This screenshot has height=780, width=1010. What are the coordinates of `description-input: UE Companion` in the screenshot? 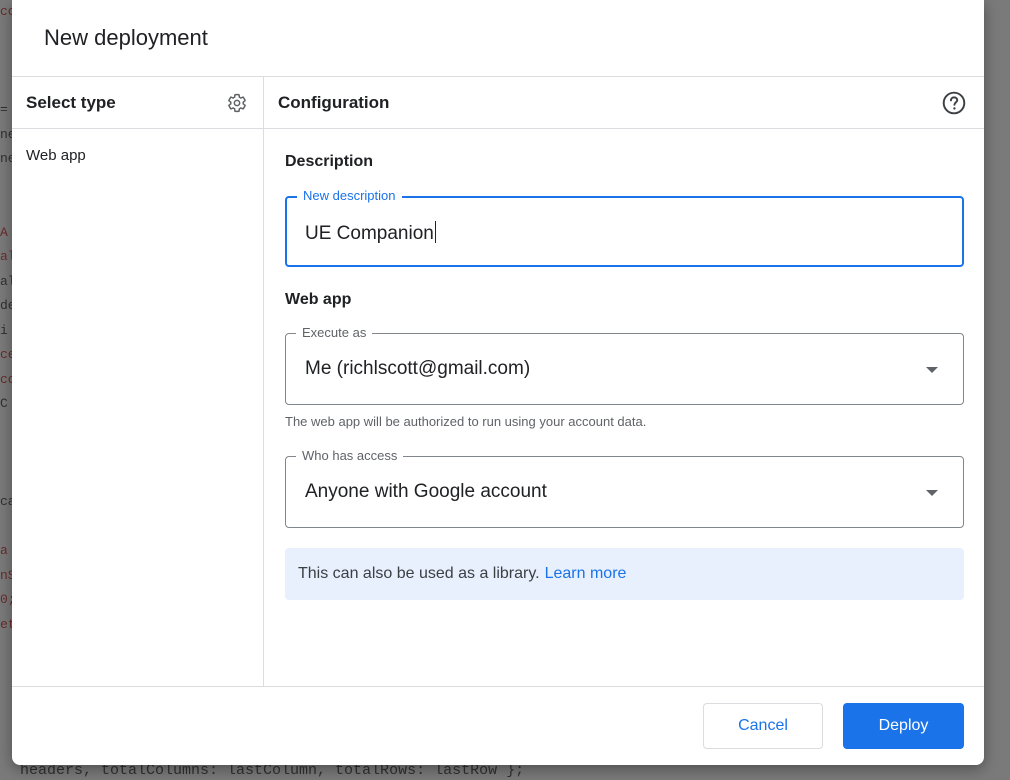 It's located at (371, 233).